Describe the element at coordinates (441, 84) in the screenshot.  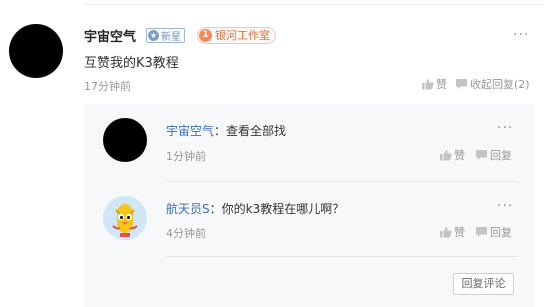
I see `like-label: 赞` at that location.